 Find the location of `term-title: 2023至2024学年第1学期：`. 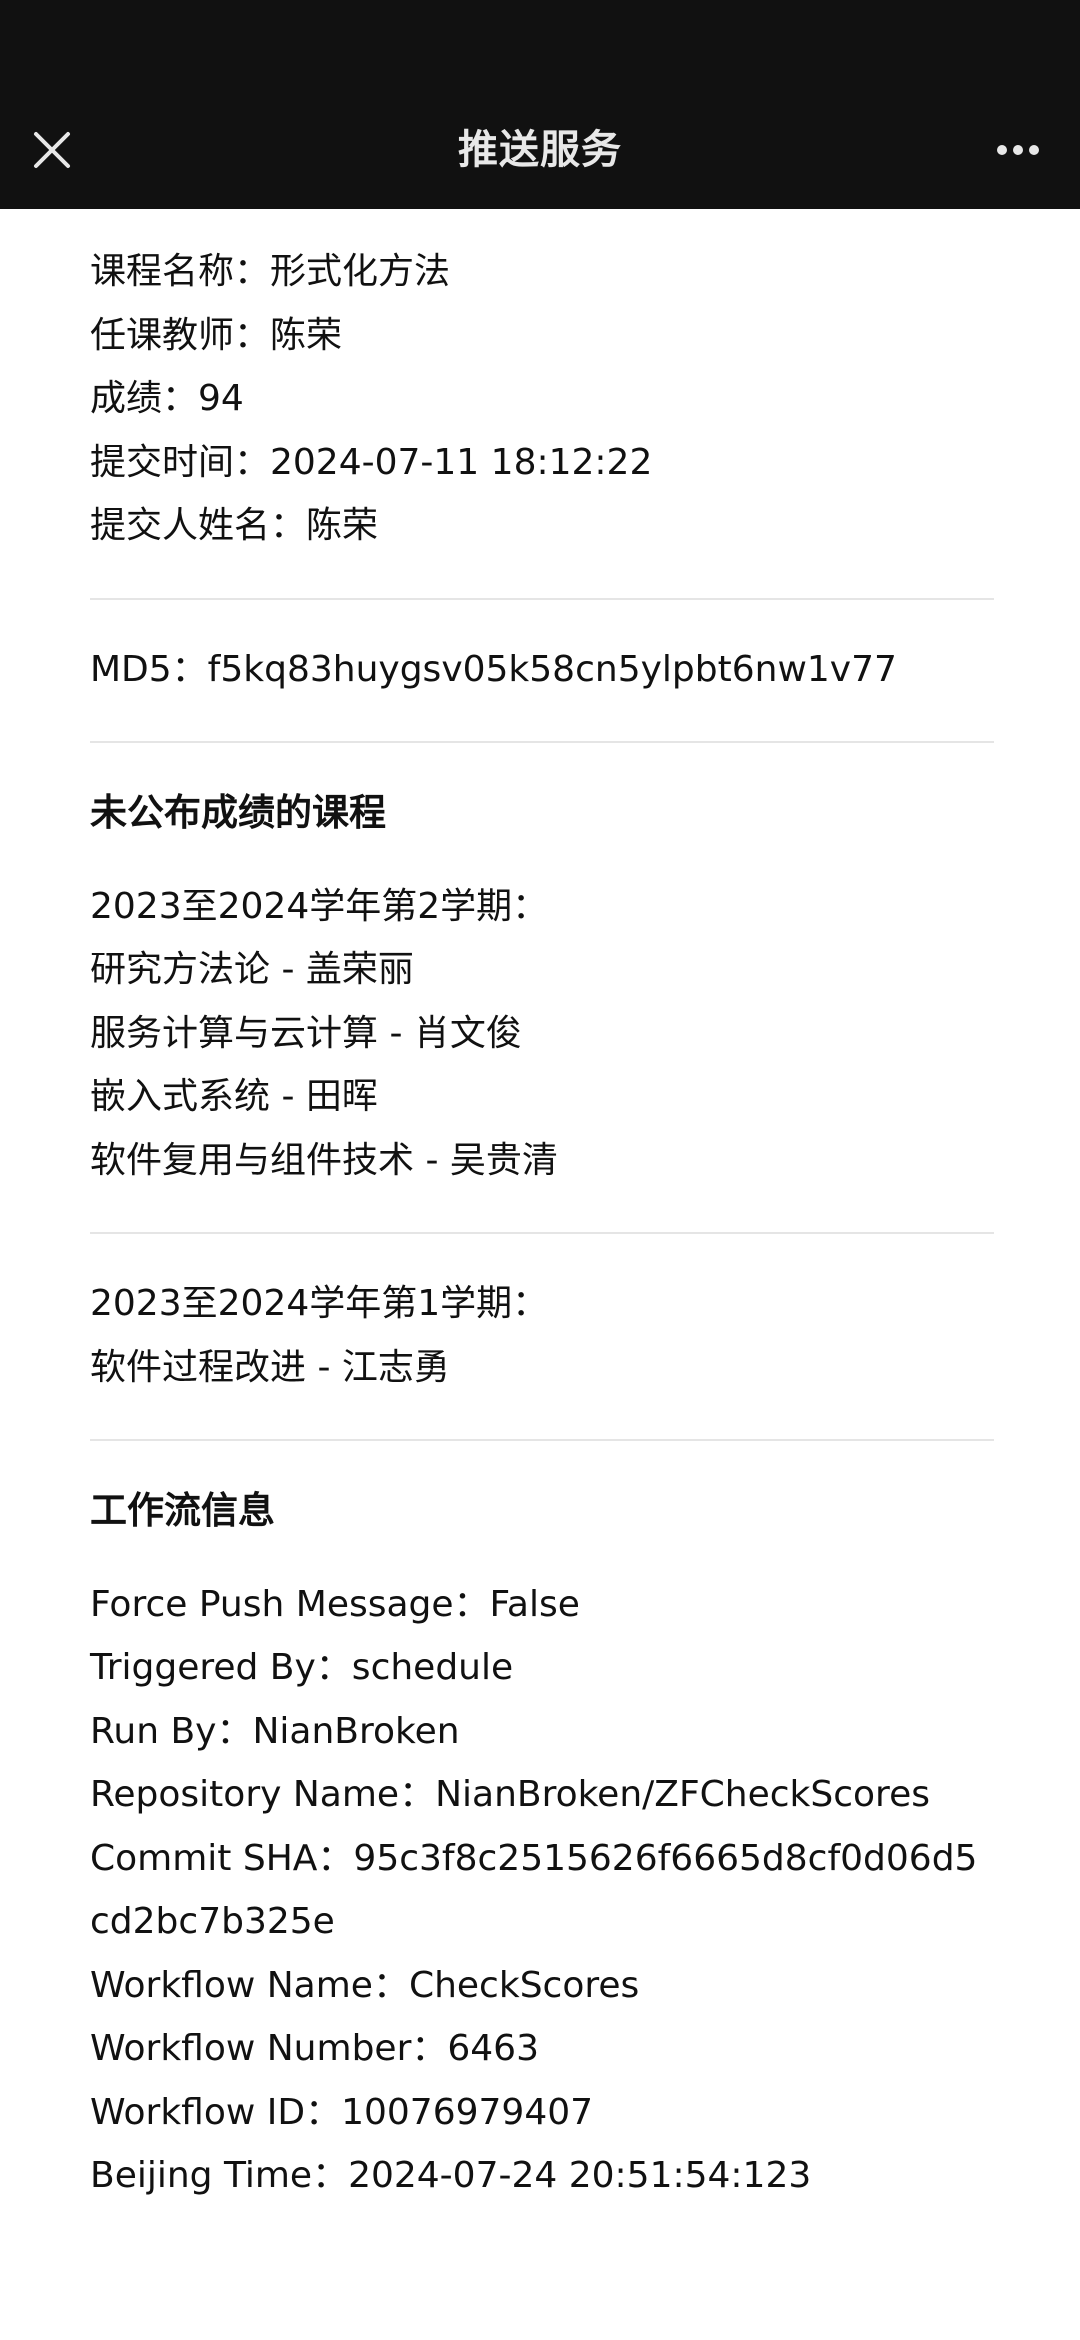

term-title: 2023至2024学年第1学期： is located at coordinates (319, 1303).